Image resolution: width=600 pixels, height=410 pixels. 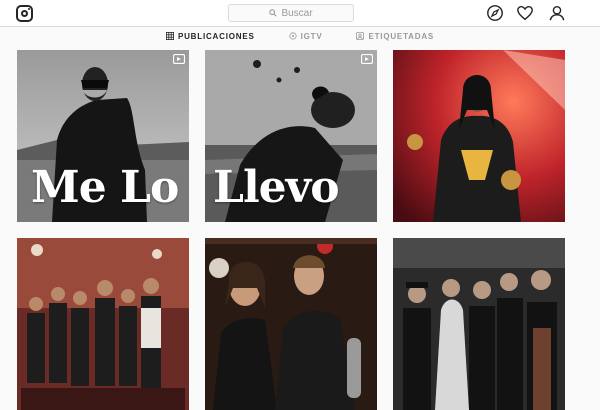 What do you see at coordinates (293, 36) in the screenshot?
I see `igtv-icon` at bounding box center [293, 36].